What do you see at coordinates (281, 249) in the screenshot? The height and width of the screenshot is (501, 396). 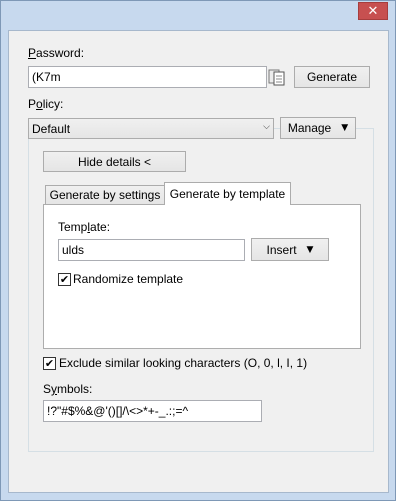 I see `insert-label: Insert` at bounding box center [281, 249].